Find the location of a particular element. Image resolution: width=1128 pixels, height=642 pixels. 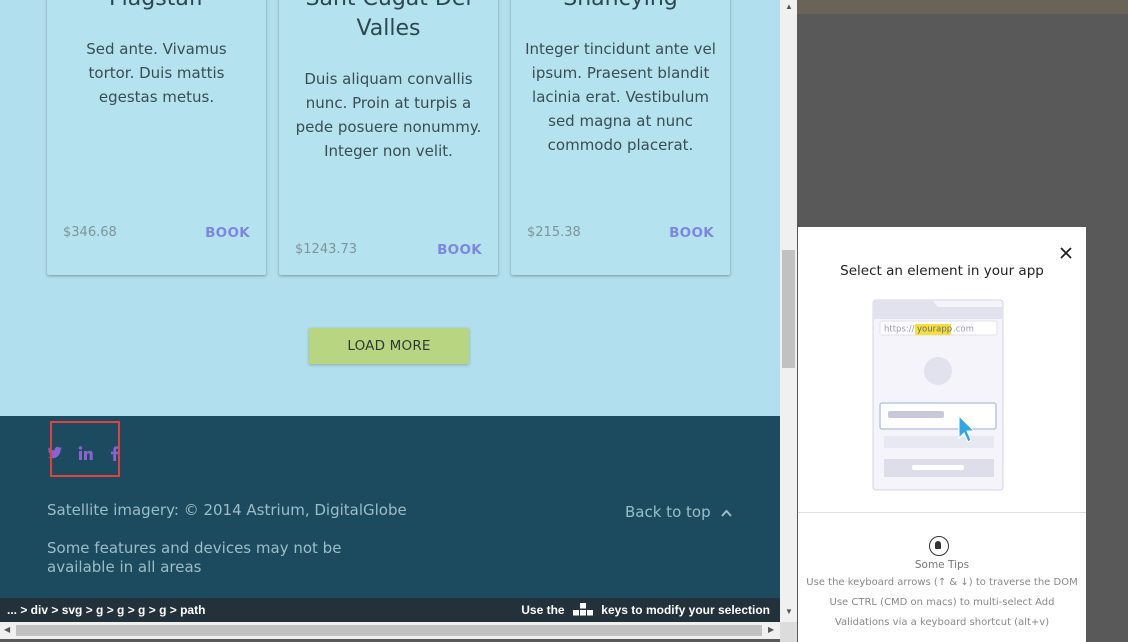

illustration-url-prefix: https:// is located at coordinates (899, 330).